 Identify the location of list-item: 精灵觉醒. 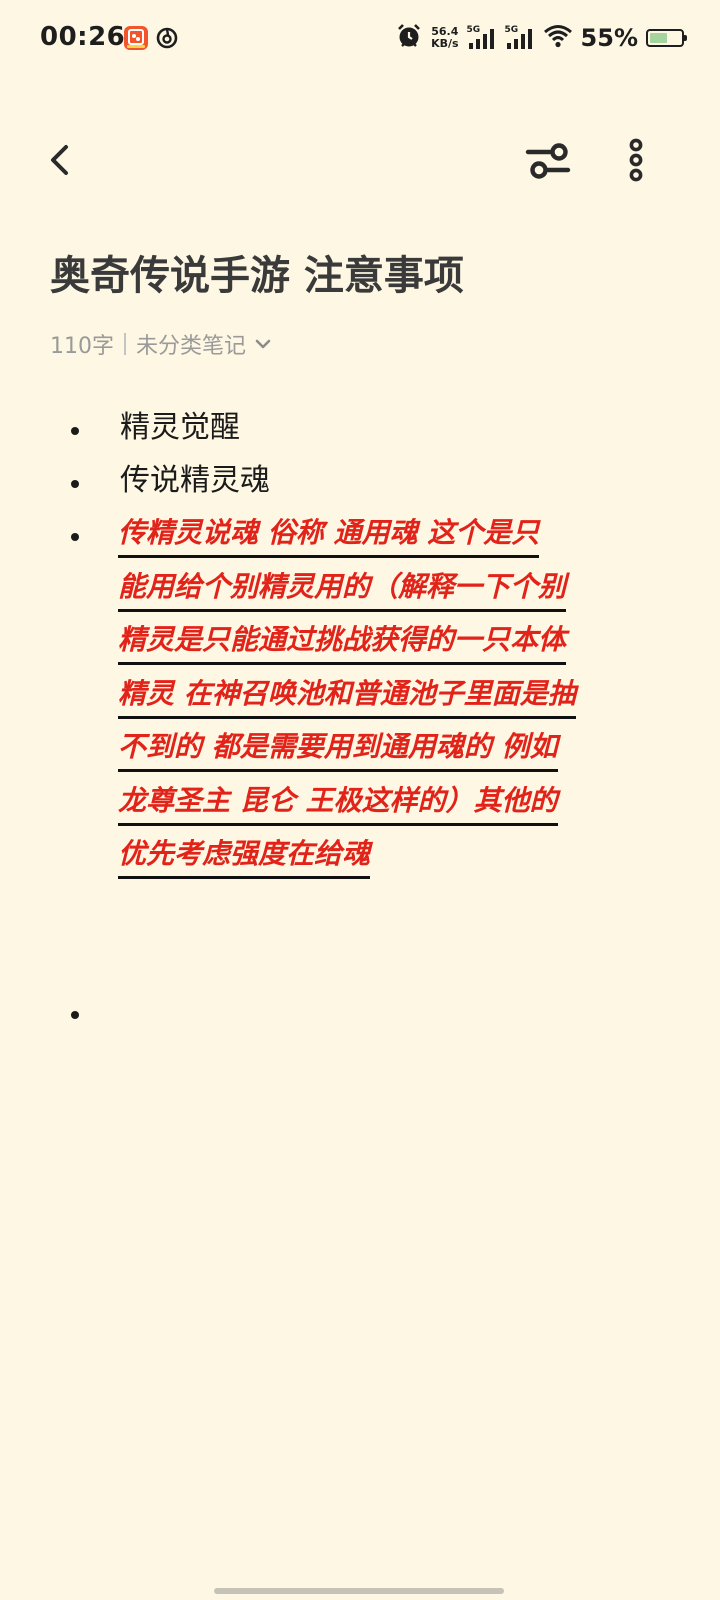
(180, 428).